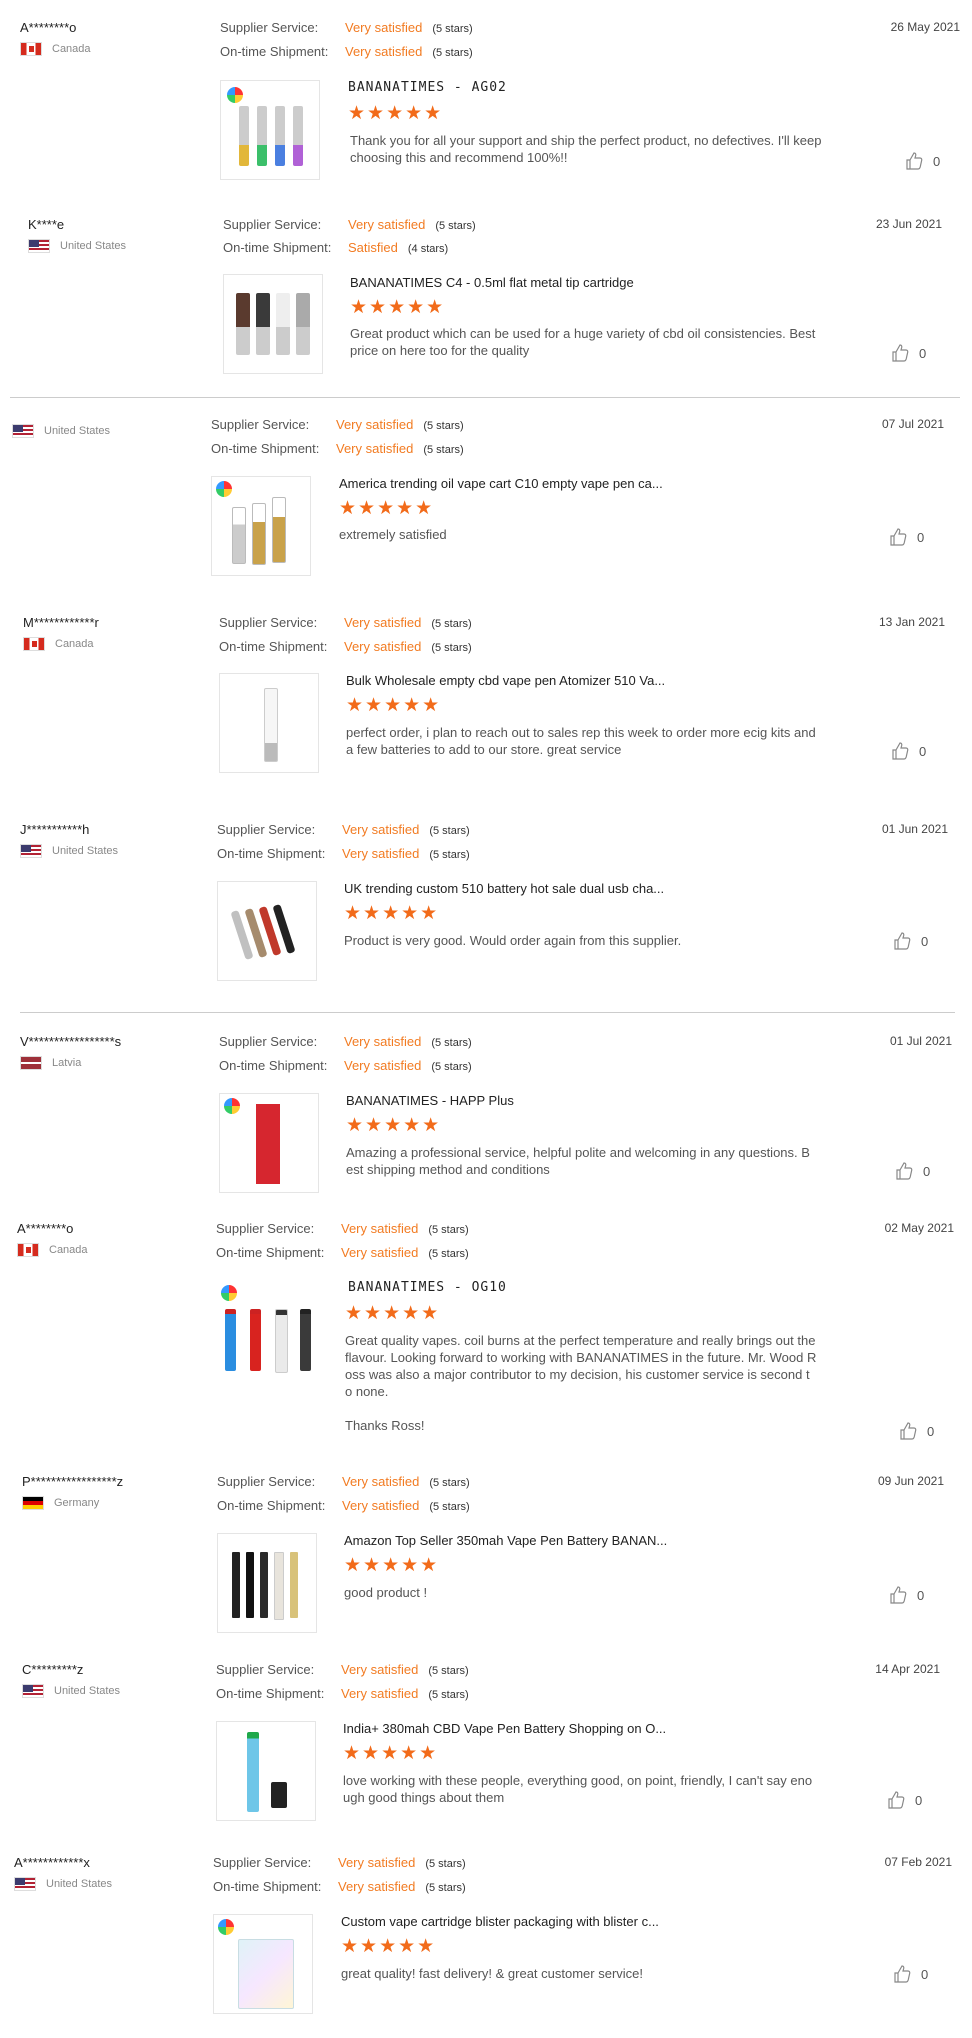  I want to click on review-date: 01 Jun 2021, so click(914, 829).